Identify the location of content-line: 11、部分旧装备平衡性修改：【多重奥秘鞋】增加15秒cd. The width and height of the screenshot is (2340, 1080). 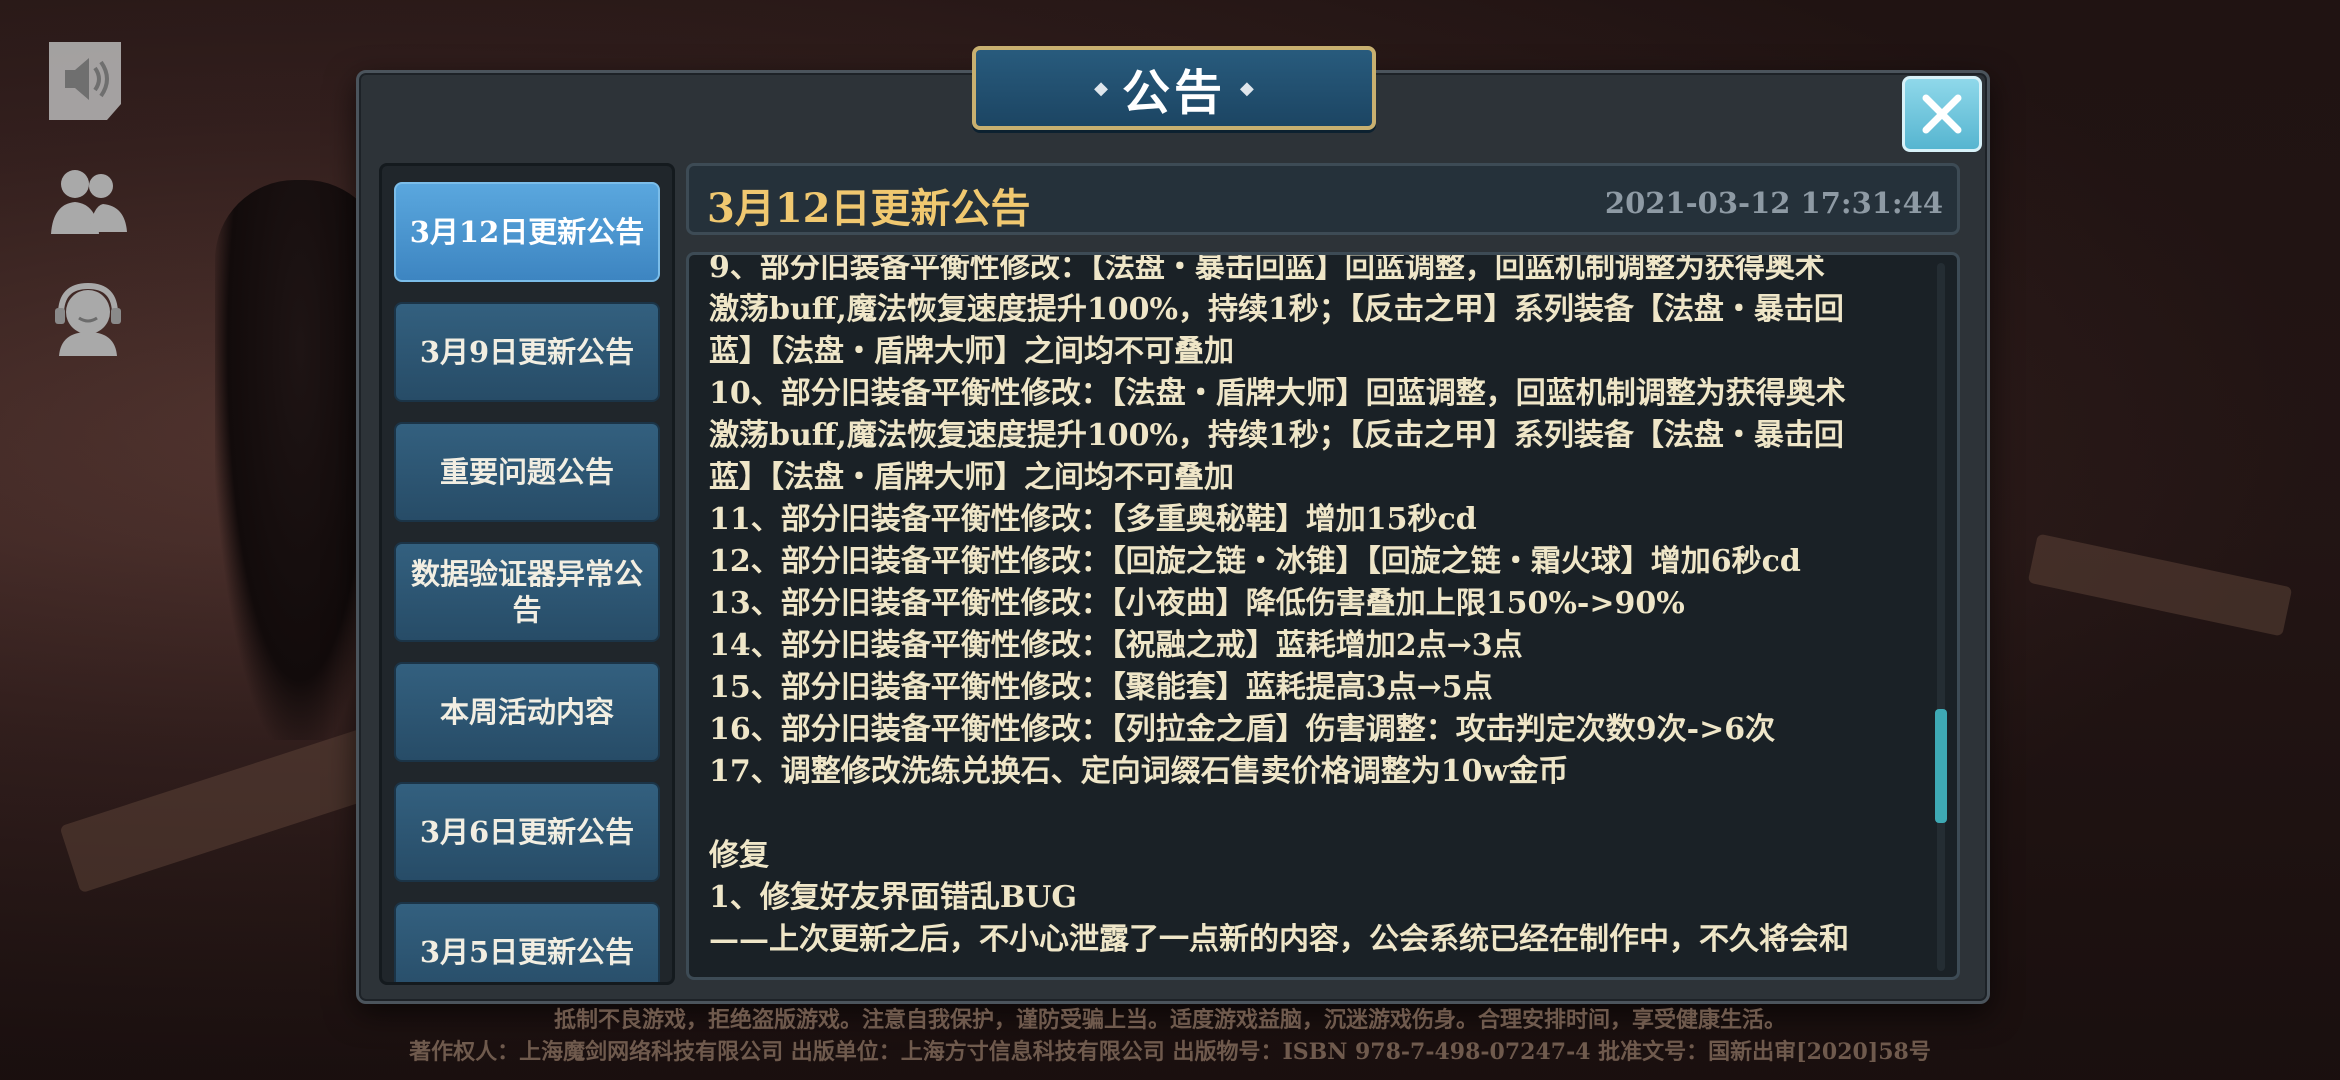
(1093, 519).